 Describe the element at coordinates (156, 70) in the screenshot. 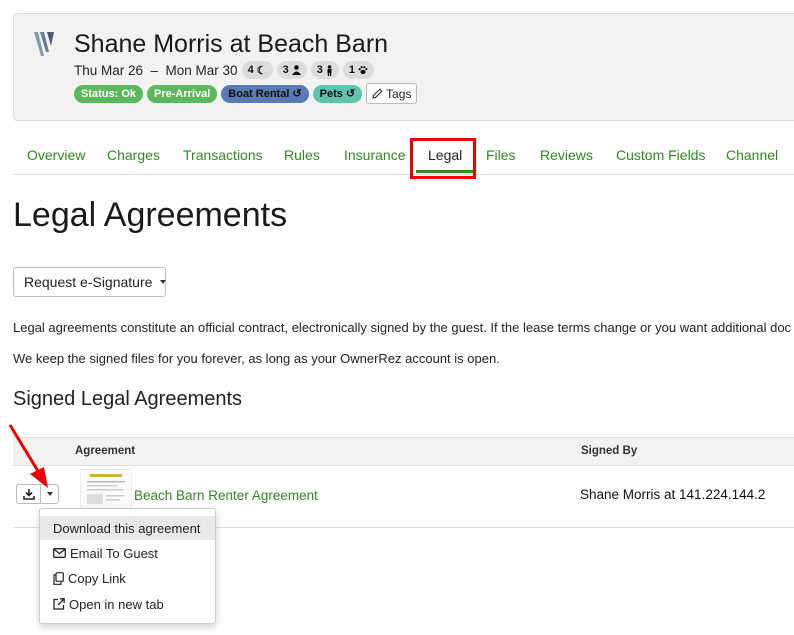

I see `booking-dates: Thu Mar 26 – Mon Mar 30` at that location.